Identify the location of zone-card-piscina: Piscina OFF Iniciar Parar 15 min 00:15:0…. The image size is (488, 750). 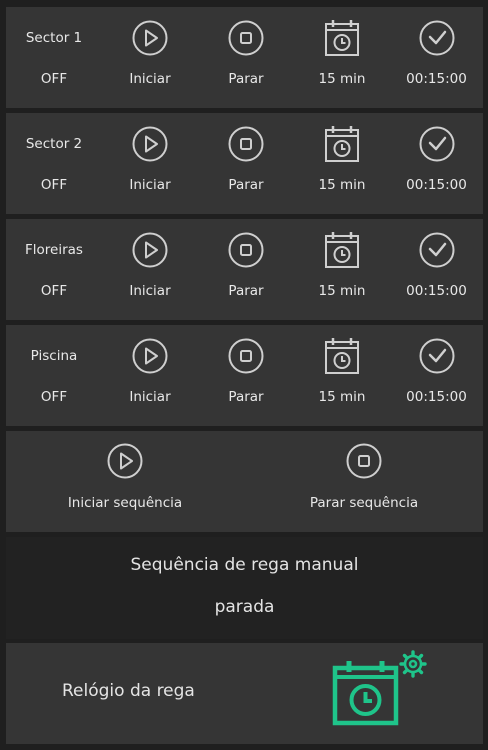
(244, 375).